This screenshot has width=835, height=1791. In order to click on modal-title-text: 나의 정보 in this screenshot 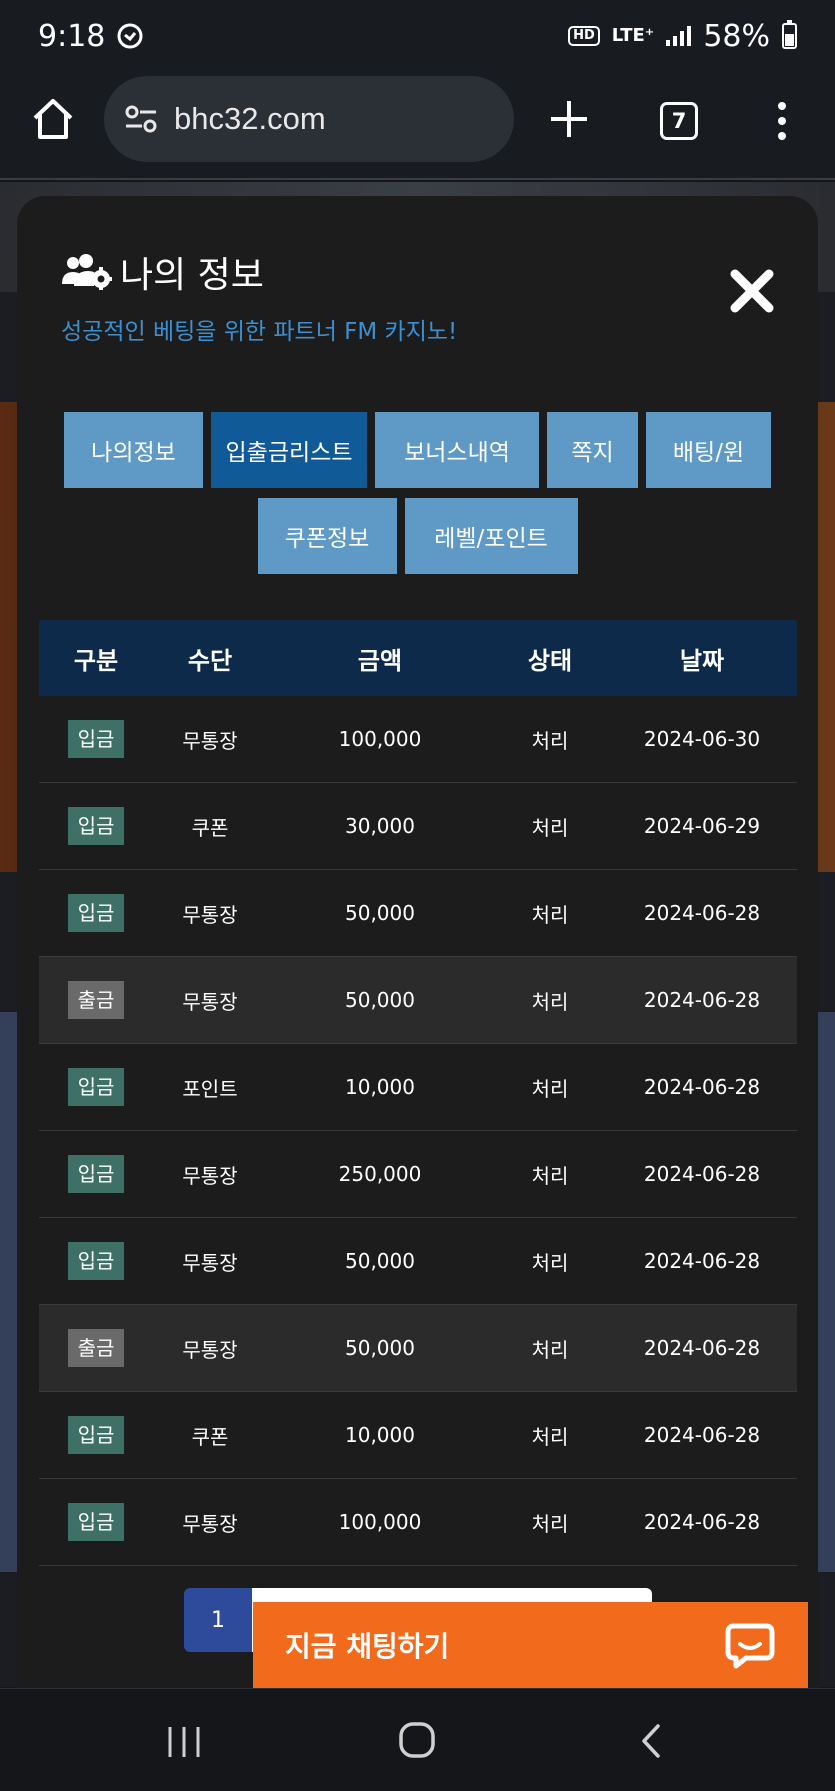, I will do `click(192, 275)`.